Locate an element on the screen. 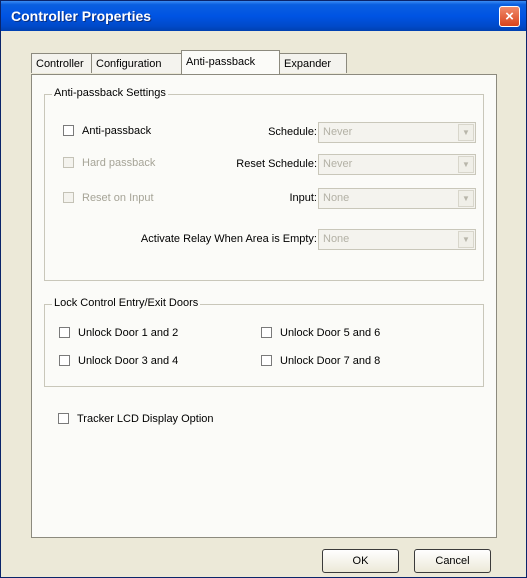 The image size is (527, 578). input-select-value: None is located at coordinates (336, 198).